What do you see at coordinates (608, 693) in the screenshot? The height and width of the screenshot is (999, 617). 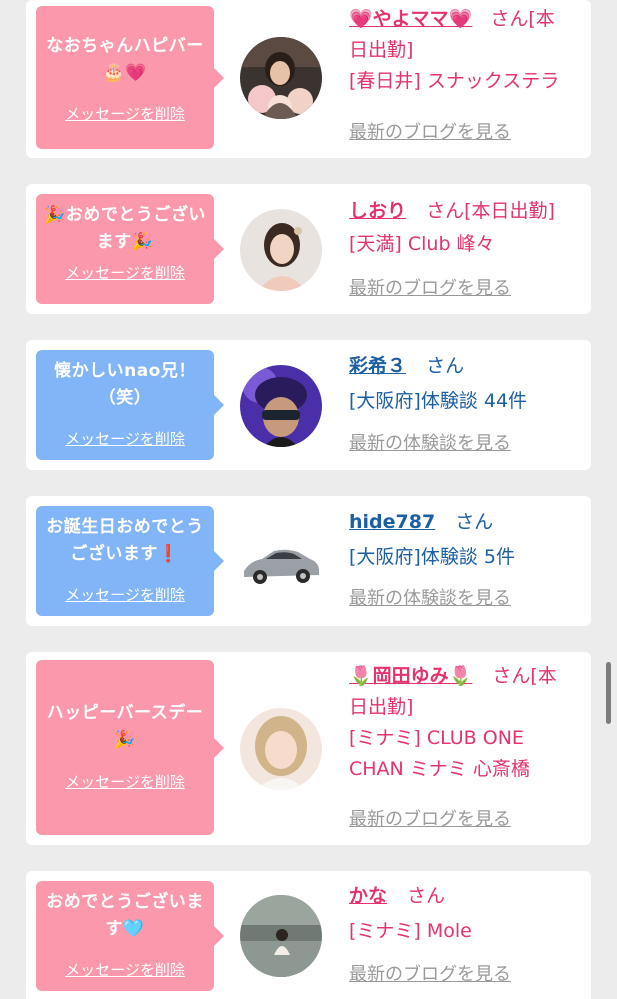 I see `scrollbar` at bounding box center [608, 693].